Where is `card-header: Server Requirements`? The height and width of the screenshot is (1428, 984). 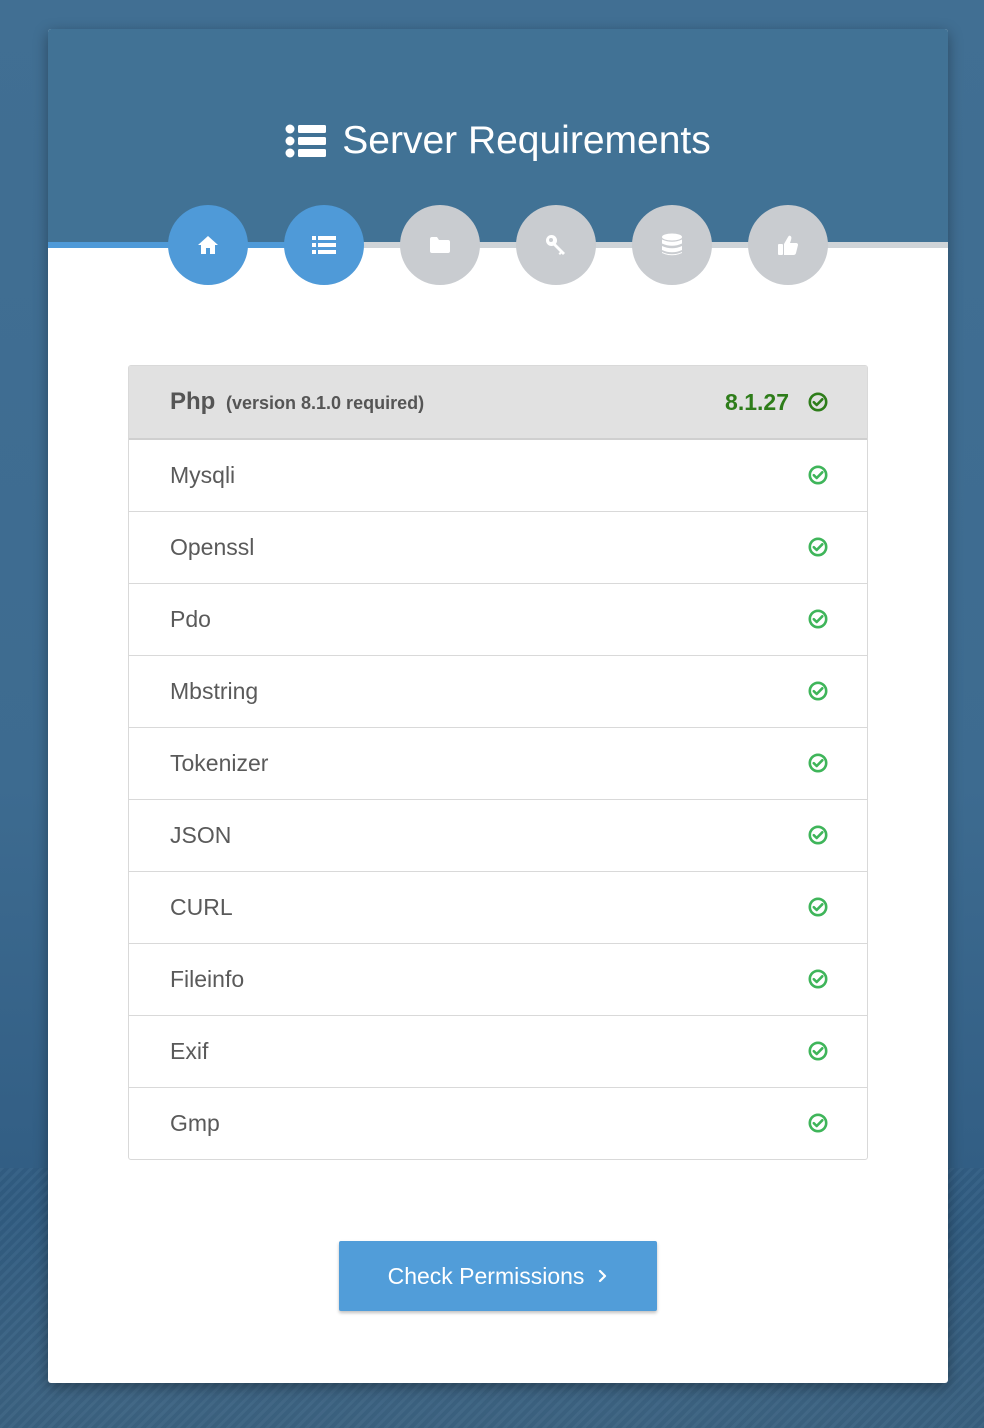 card-header: Server Requirements is located at coordinates (498, 136).